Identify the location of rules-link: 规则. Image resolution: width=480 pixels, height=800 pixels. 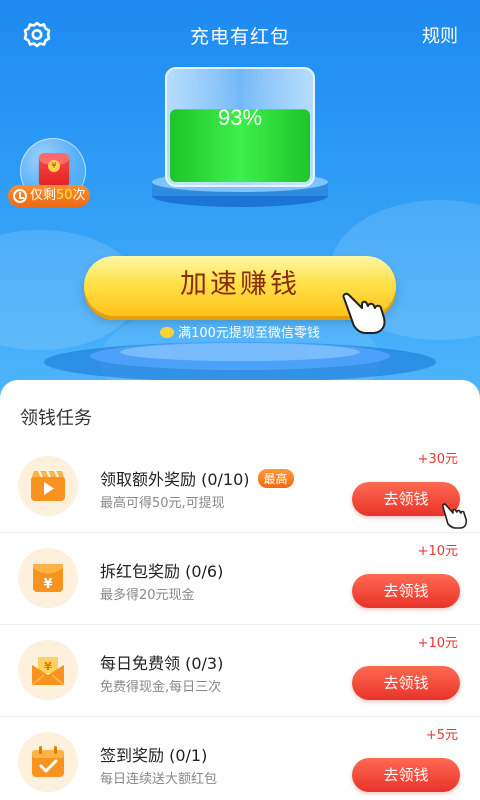
(440, 35).